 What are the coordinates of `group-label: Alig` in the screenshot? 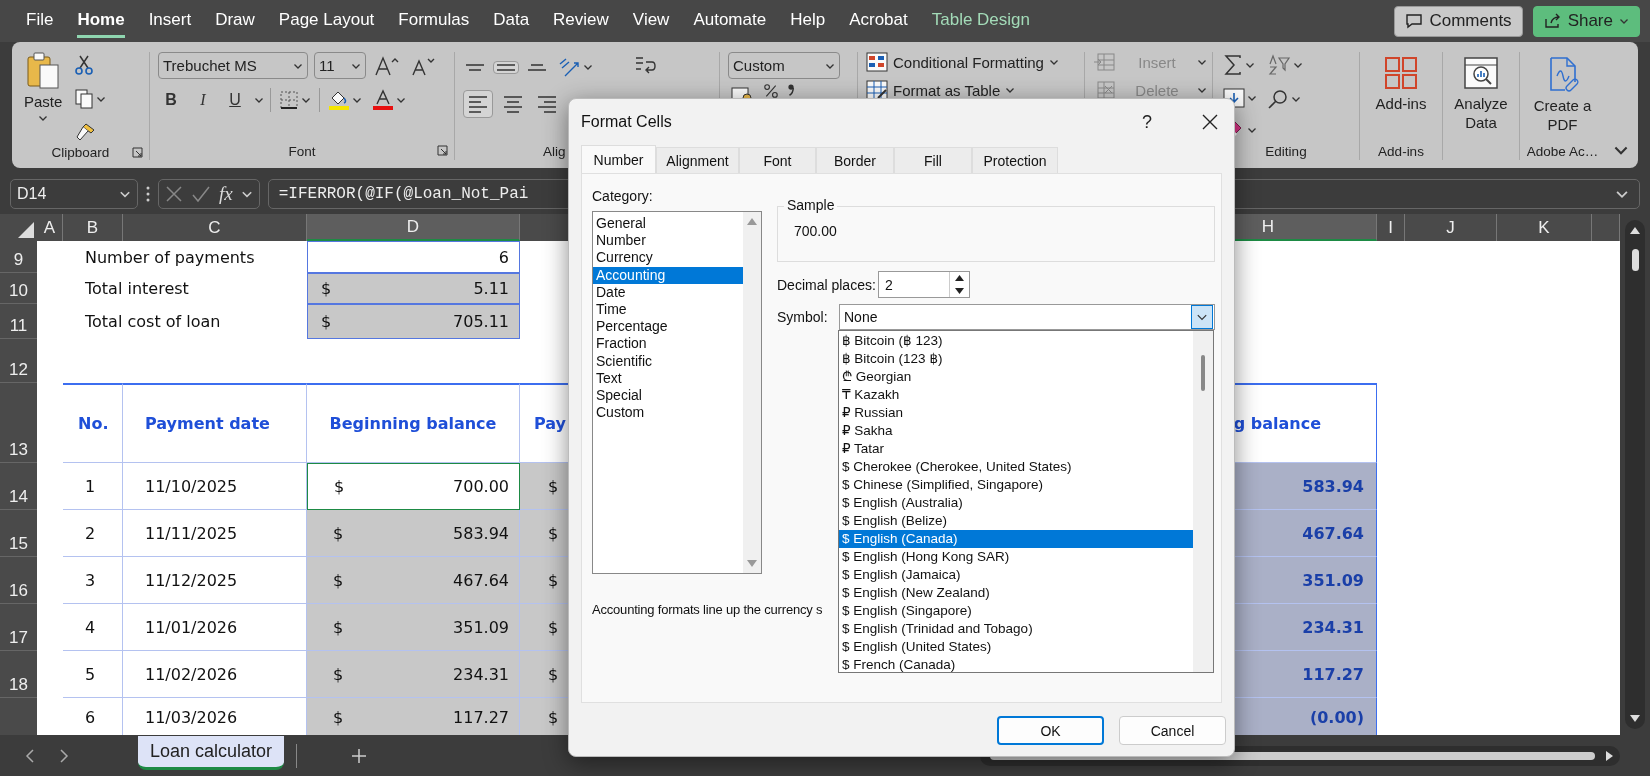 It's located at (554, 151).